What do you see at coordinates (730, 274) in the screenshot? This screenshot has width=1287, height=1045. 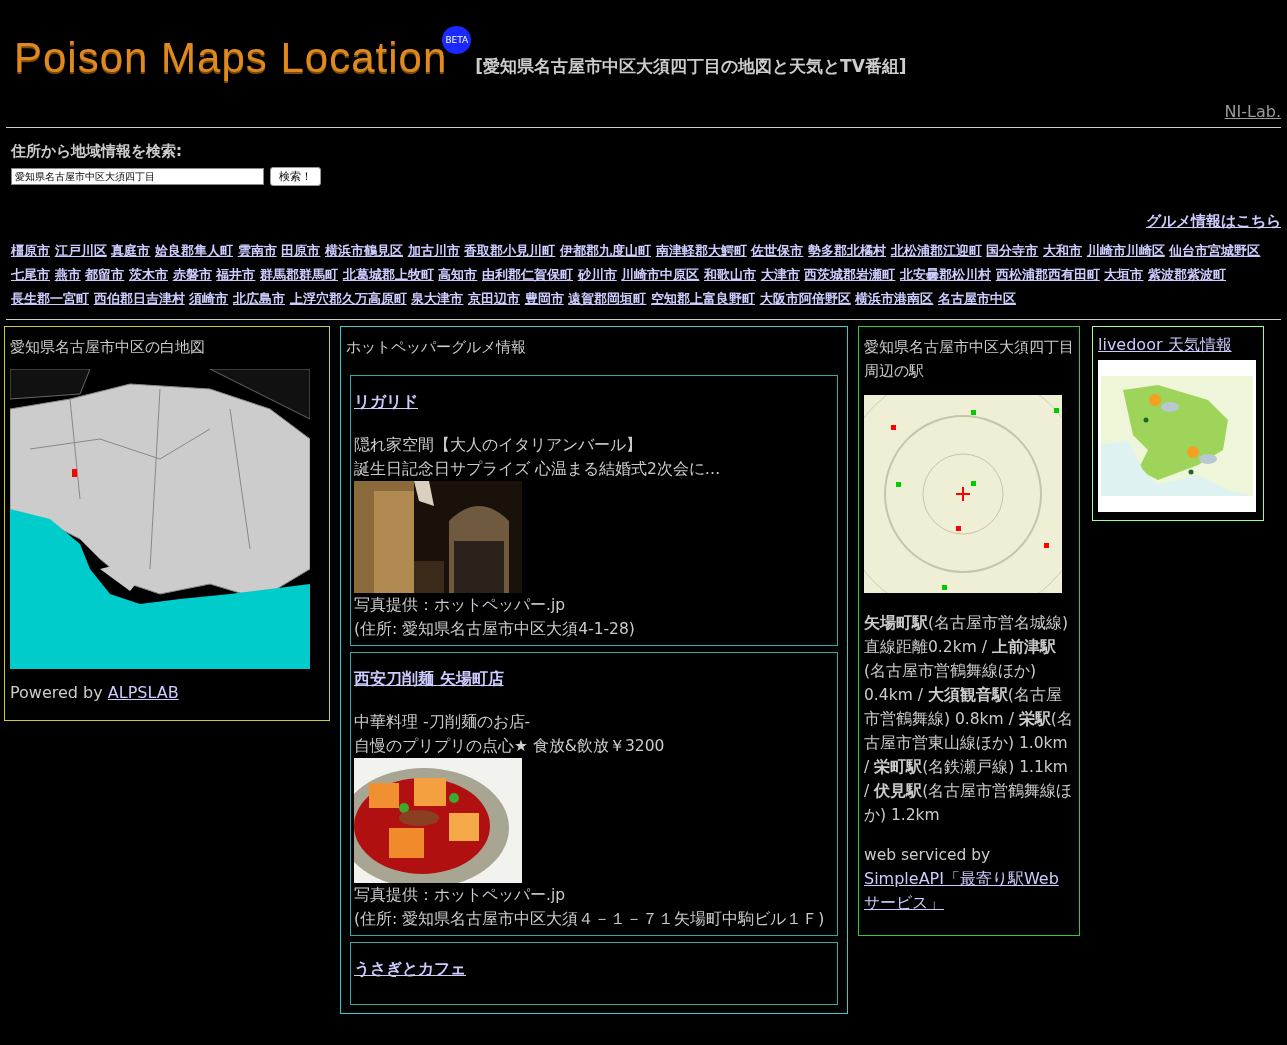 I see `area-link: 和歌山市` at bounding box center [730, 274].